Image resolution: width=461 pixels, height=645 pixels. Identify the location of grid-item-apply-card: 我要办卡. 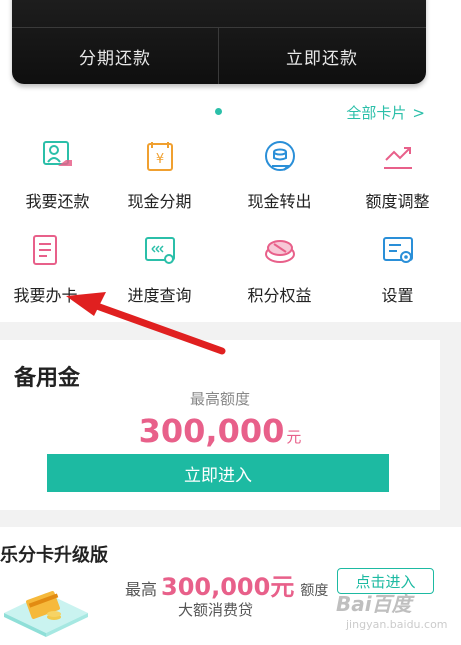
(51, 267).